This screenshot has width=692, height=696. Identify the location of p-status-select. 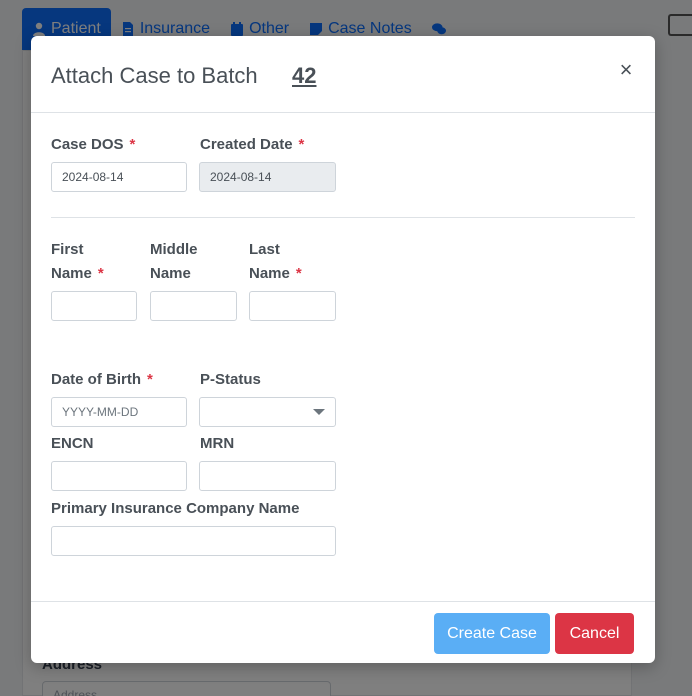
(267, 412).